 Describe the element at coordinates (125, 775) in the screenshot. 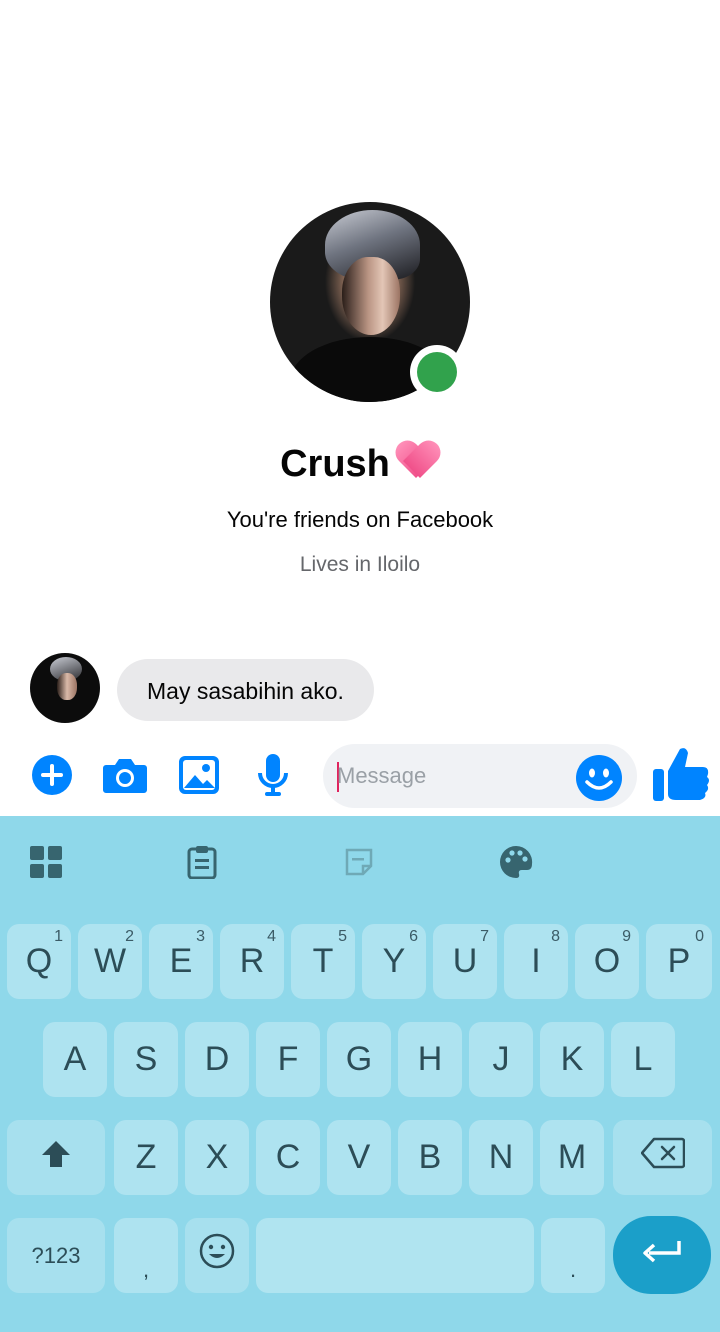

I see `camera-icon` at that location.